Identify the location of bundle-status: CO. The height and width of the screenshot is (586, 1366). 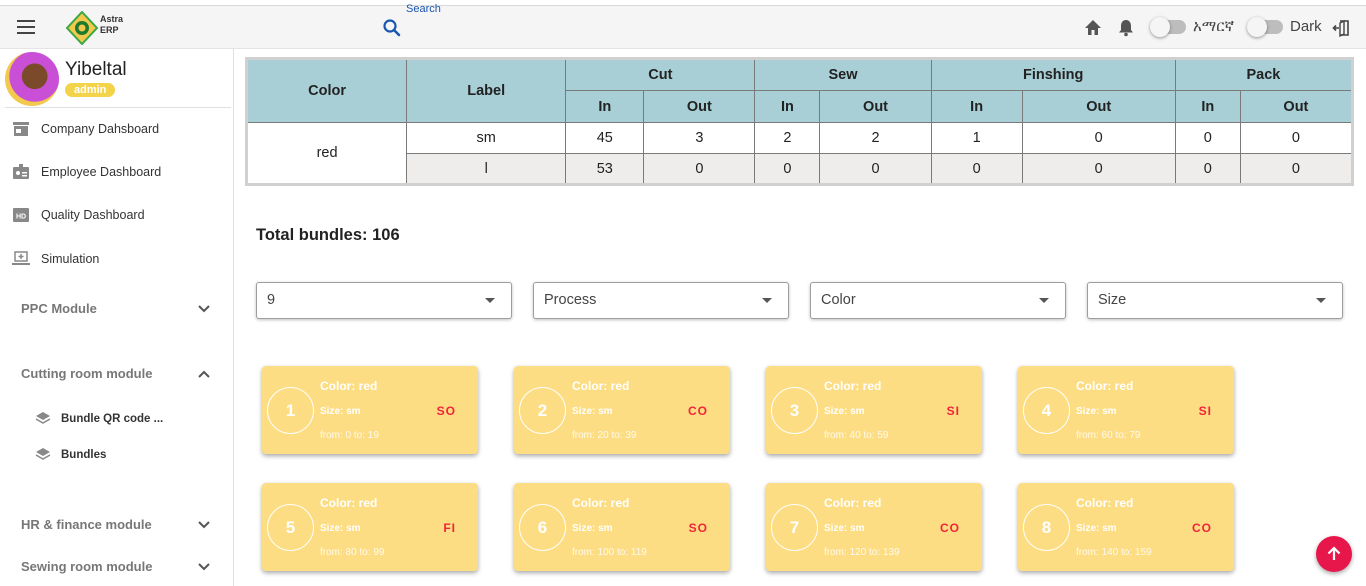
(950, 528).